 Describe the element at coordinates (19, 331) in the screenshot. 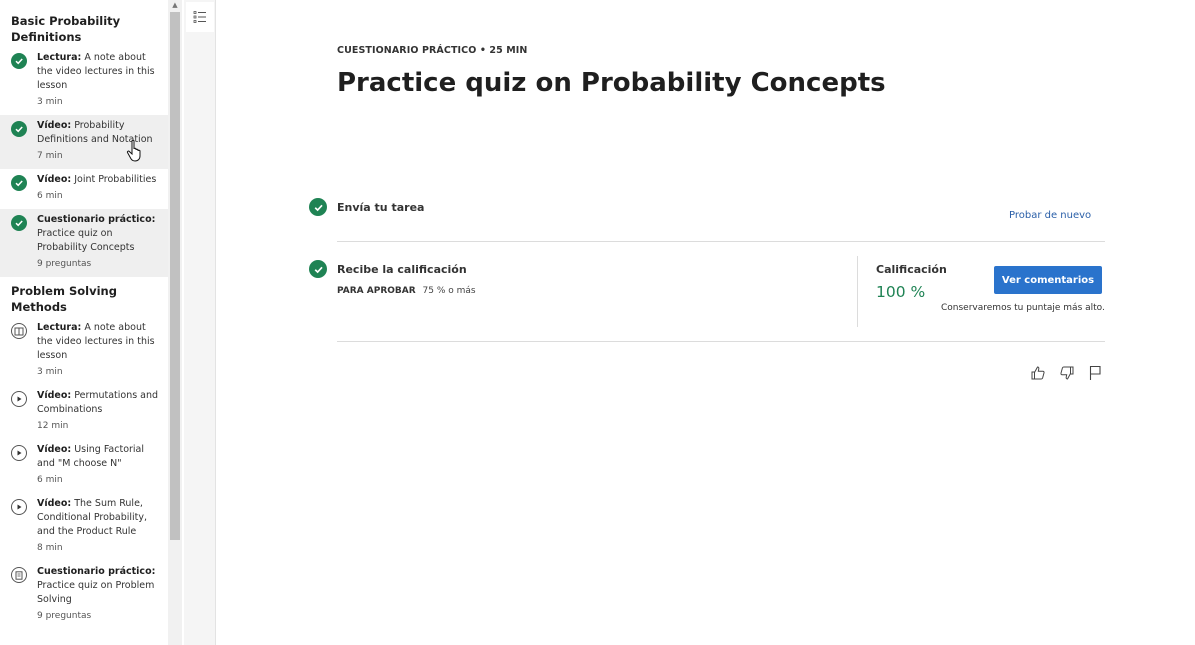

I see `reading-icon` at that location.